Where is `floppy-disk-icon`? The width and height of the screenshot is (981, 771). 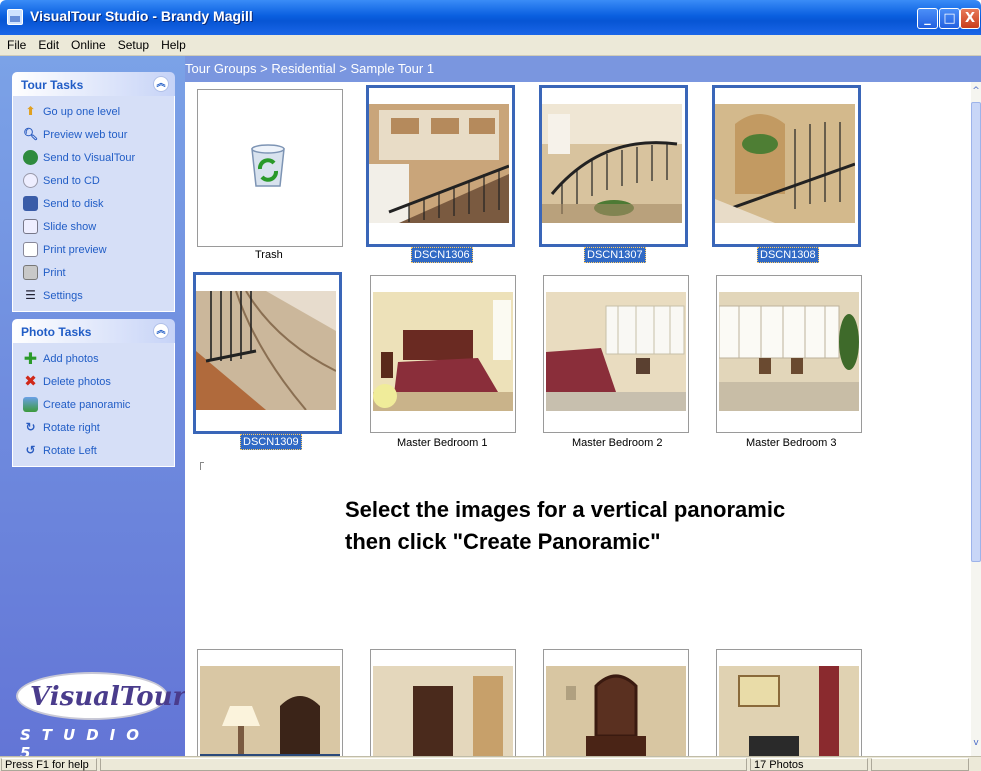 floppy-disk-icon is located at coordinates (30, 203).